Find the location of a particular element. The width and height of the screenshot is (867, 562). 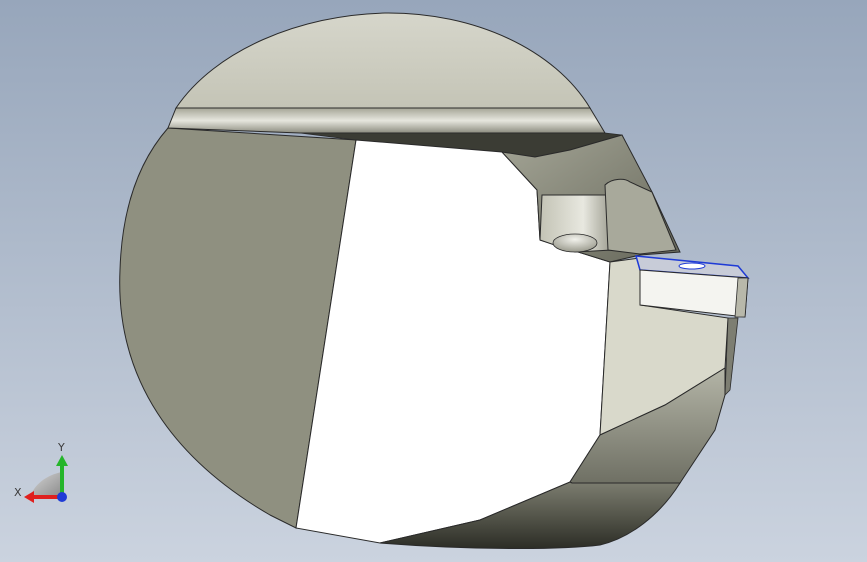

triad-x-label: X is located at coordinates (18, 492).